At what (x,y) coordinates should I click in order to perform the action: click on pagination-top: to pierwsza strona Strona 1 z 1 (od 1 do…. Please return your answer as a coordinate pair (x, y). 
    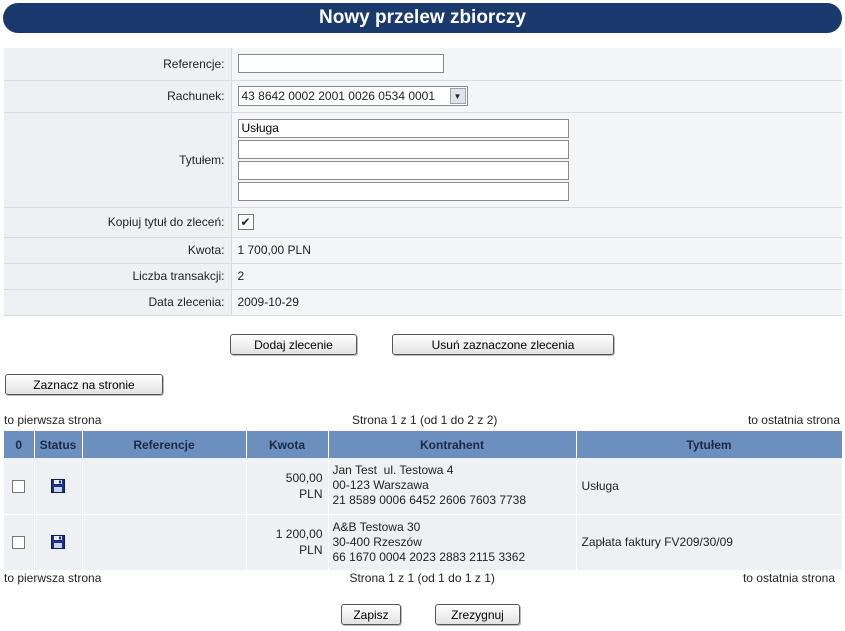
    Looking at the image, I should click on (422, 421).